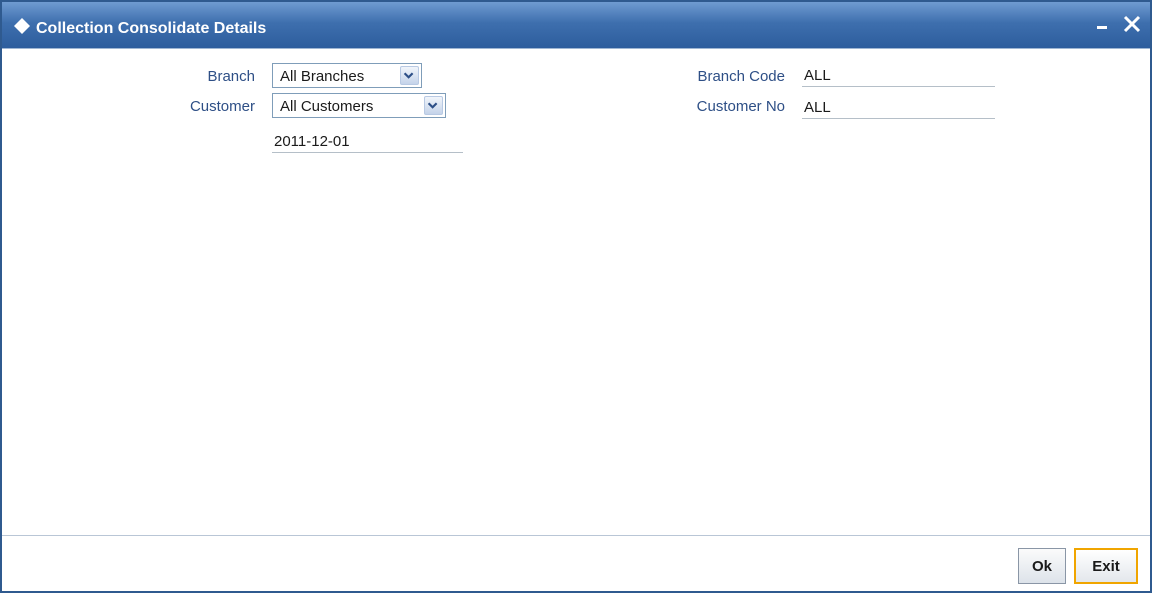 The height and width of the screenshot is (593, 1152). Describe the element at coordinates (367, 141) in the screenshot. I see `date-field: 2011-12-01` at that location.